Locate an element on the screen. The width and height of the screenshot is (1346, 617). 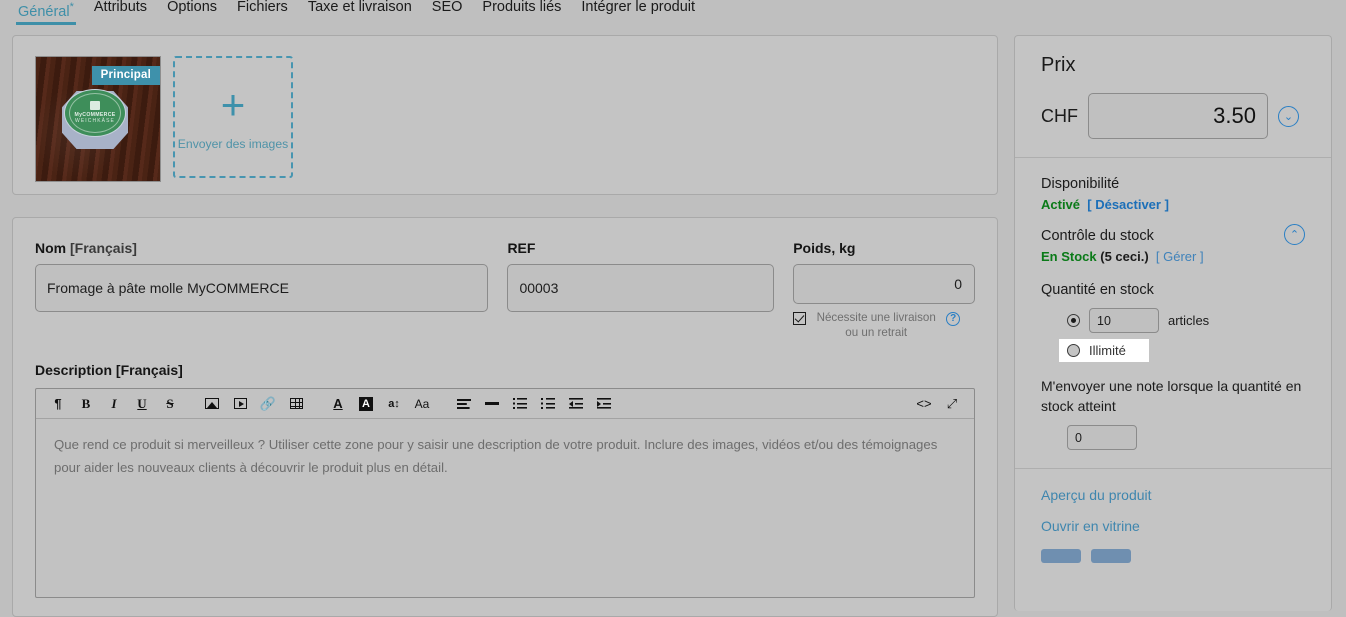
tab-seo: SEO is located at coordinates (447, 7).